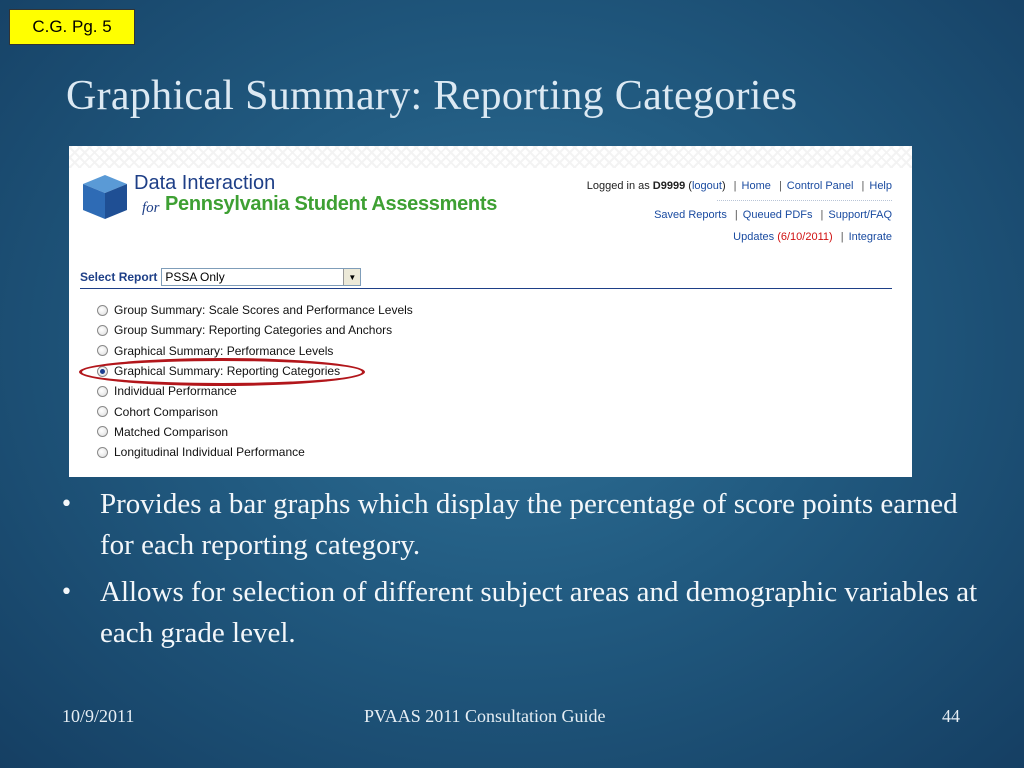  Describe the element at coordinates (255, 432) in the screenshot. I see `report-option: Matched Comparison` at that location.